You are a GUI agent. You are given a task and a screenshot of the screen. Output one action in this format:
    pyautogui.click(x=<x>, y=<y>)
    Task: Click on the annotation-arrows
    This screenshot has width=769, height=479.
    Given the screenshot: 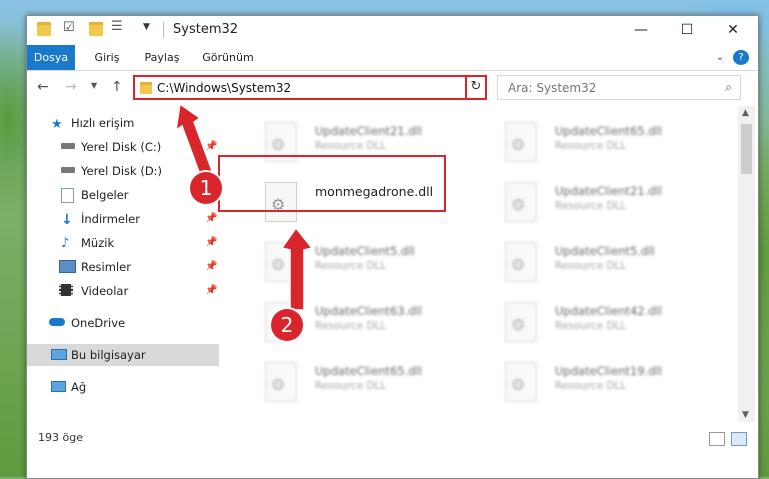 What is the action you would take?
    pyautogui.click(x=244, y=206)
    